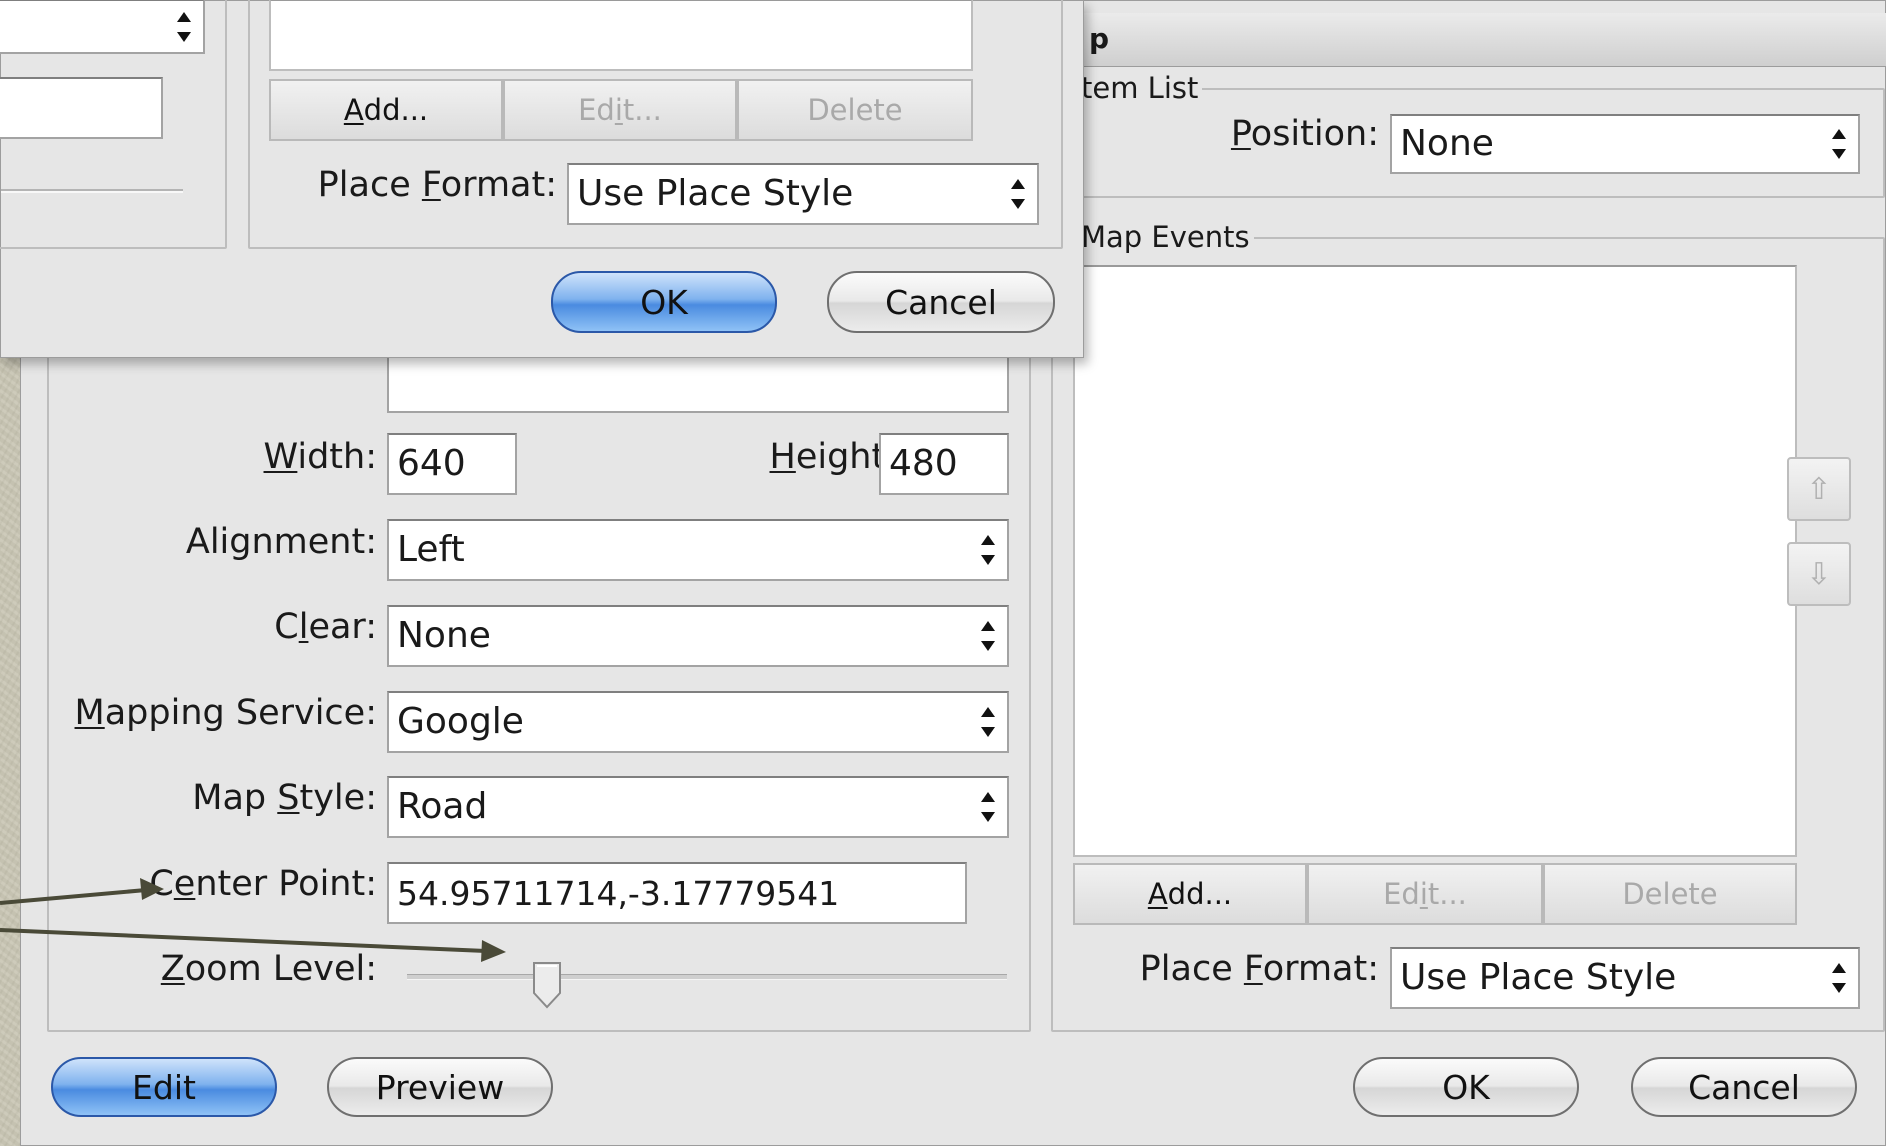  What do you see at coordinates (440, 1087) in the screenshot?
I see `preview-button: Preview` at bounding box center [440, 1087].